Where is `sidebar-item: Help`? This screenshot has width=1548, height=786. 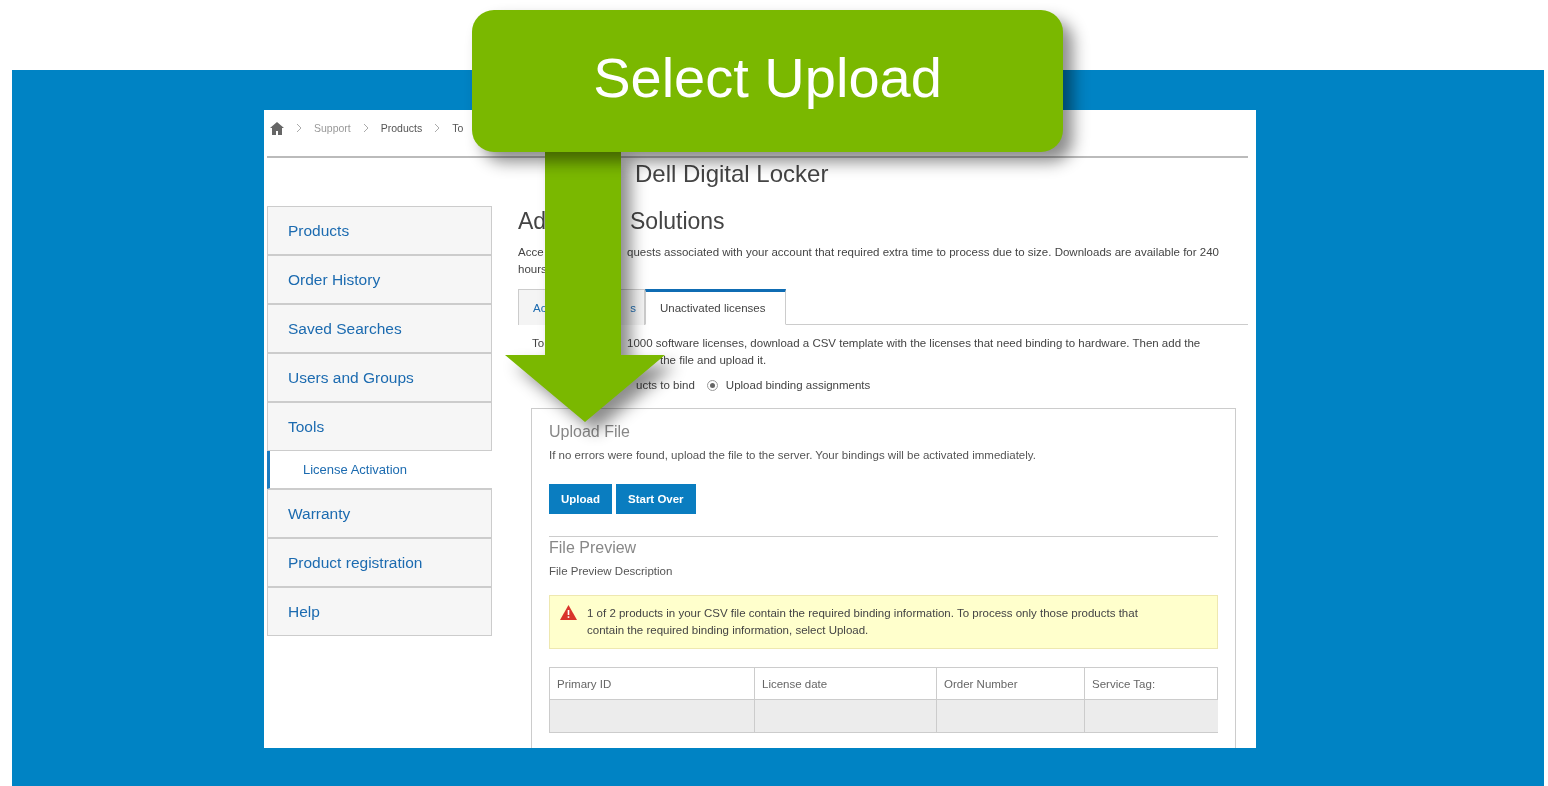 sidebar-item: Help is located at coordinates (379, 611).